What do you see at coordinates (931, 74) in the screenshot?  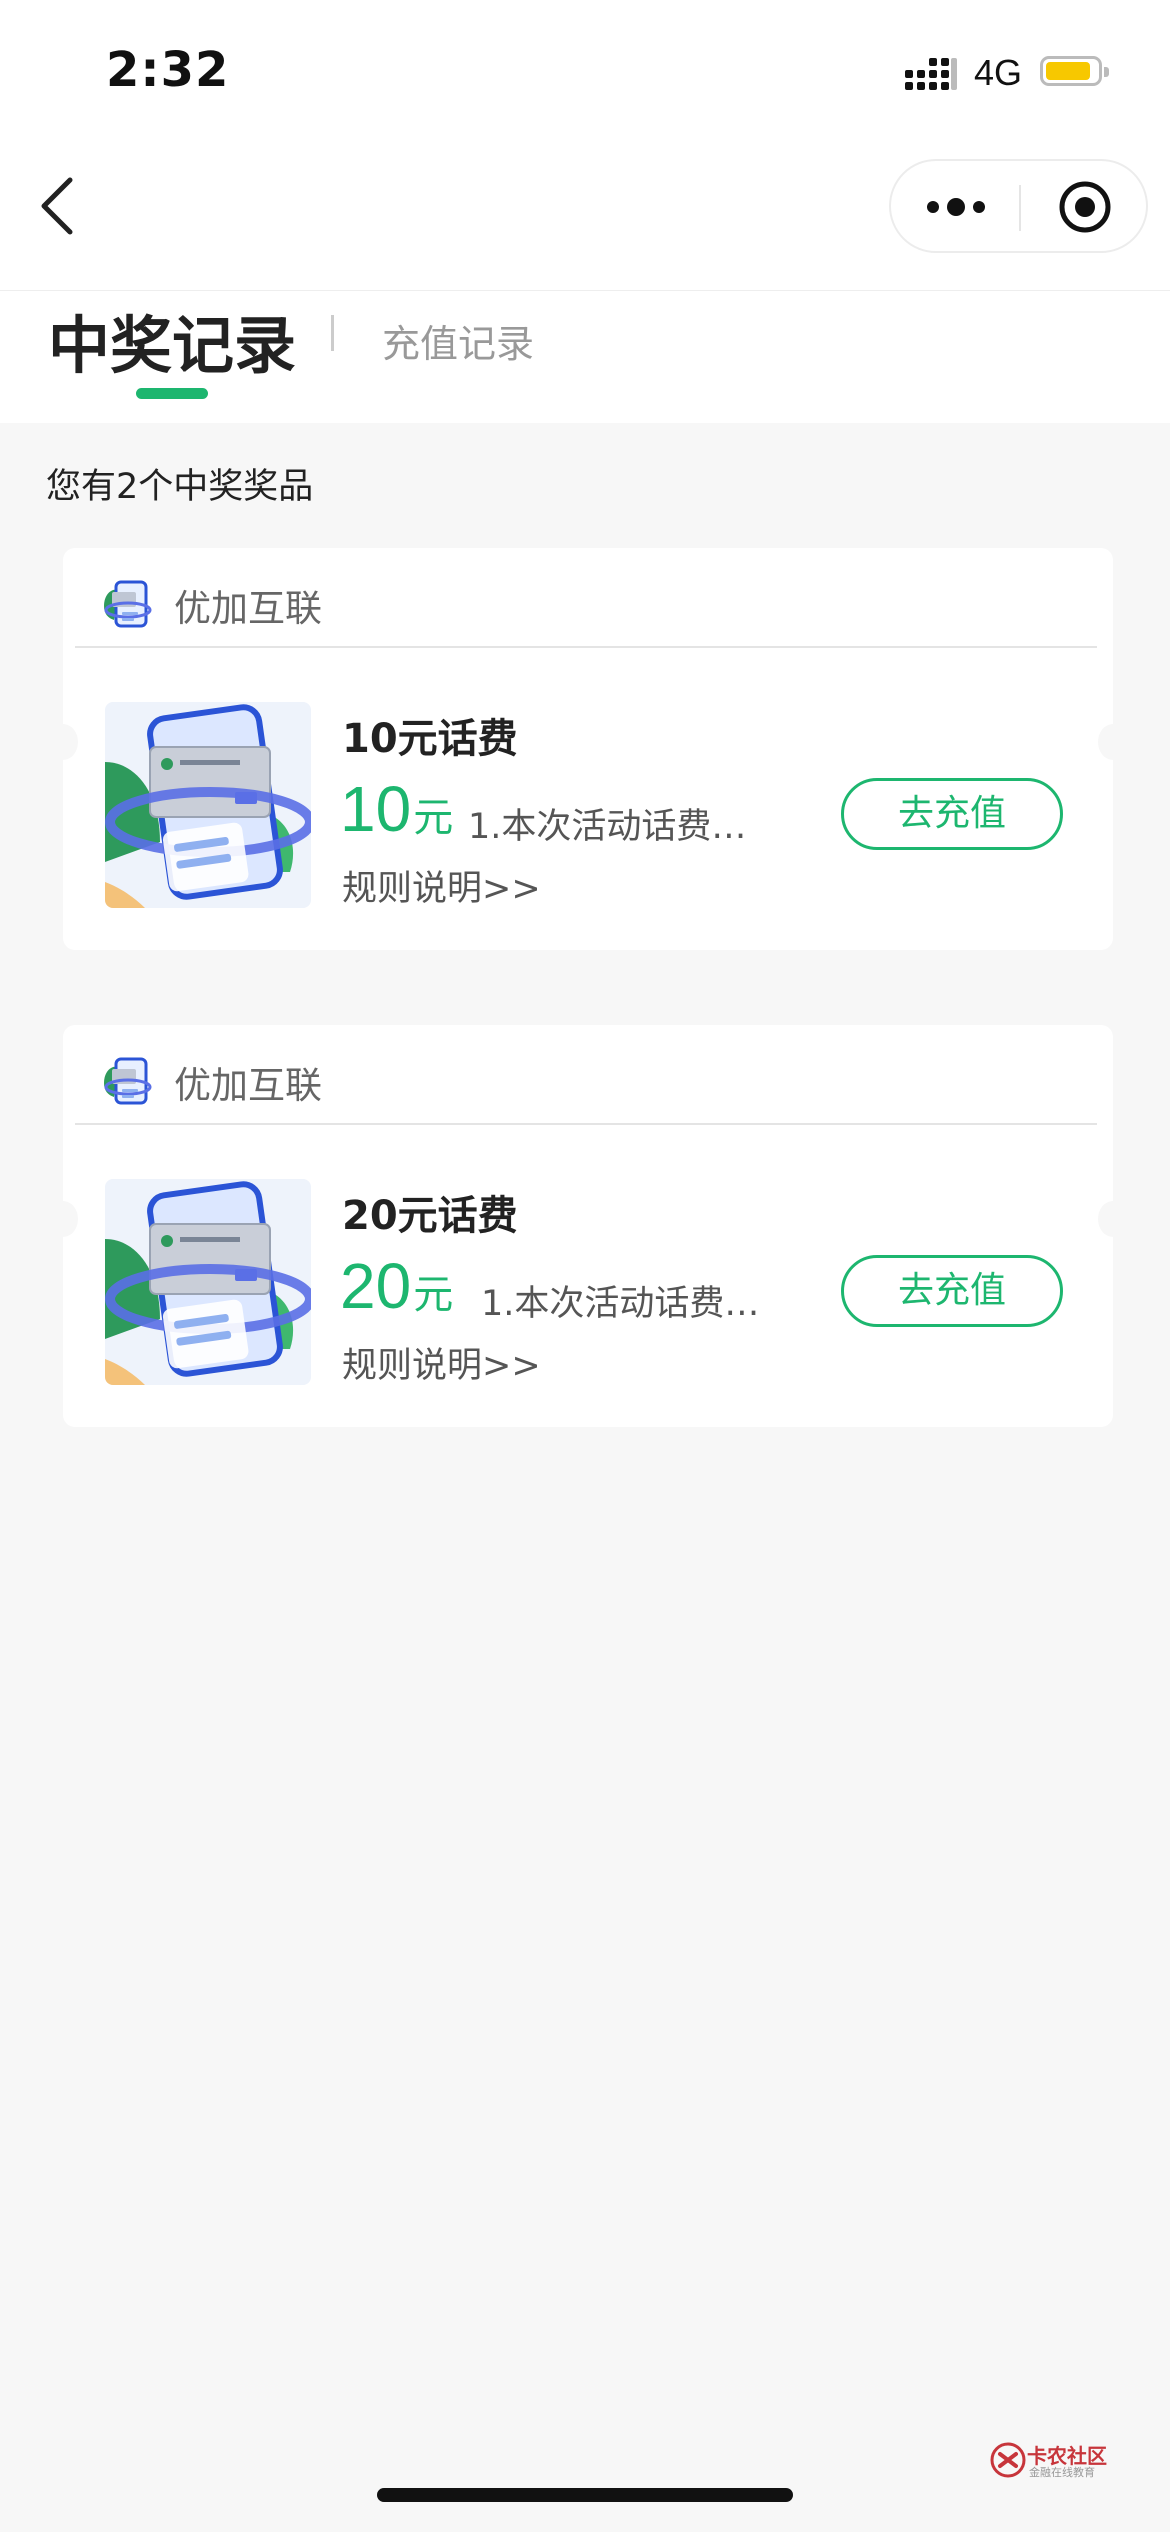 I see `signal-strength-icon` at bounding box center [931, 74].